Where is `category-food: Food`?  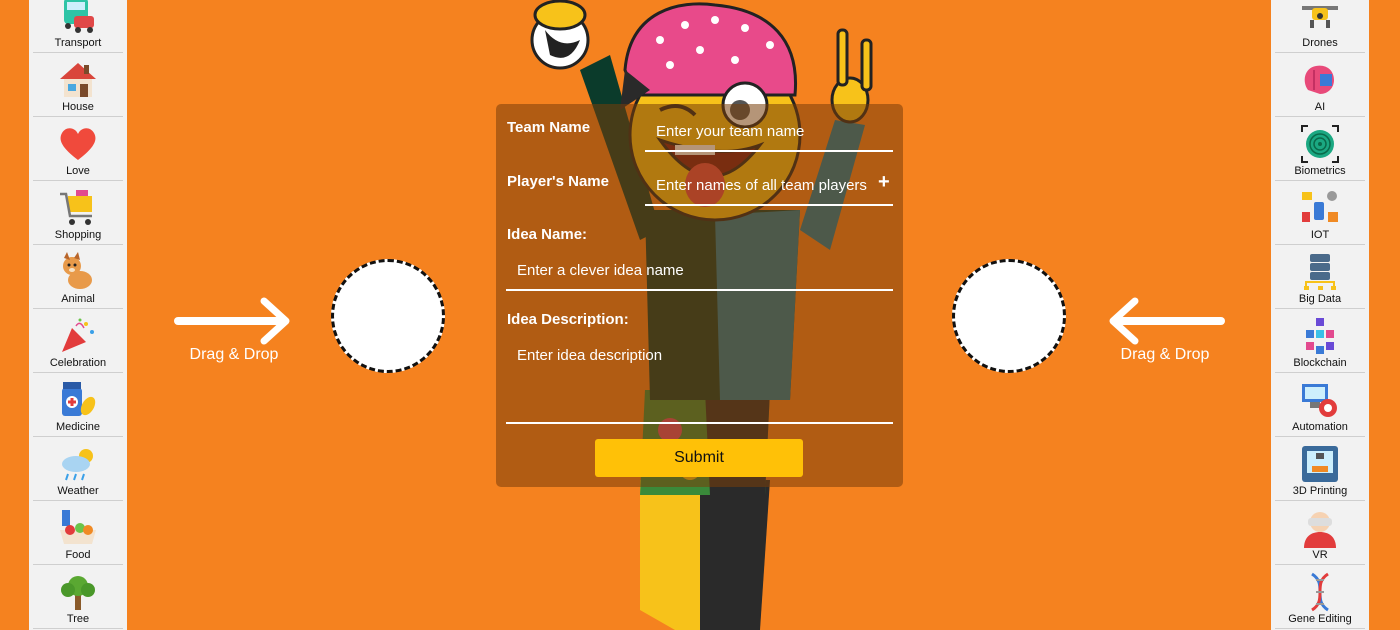
category-food: Food is located at coordinates (78, 532).